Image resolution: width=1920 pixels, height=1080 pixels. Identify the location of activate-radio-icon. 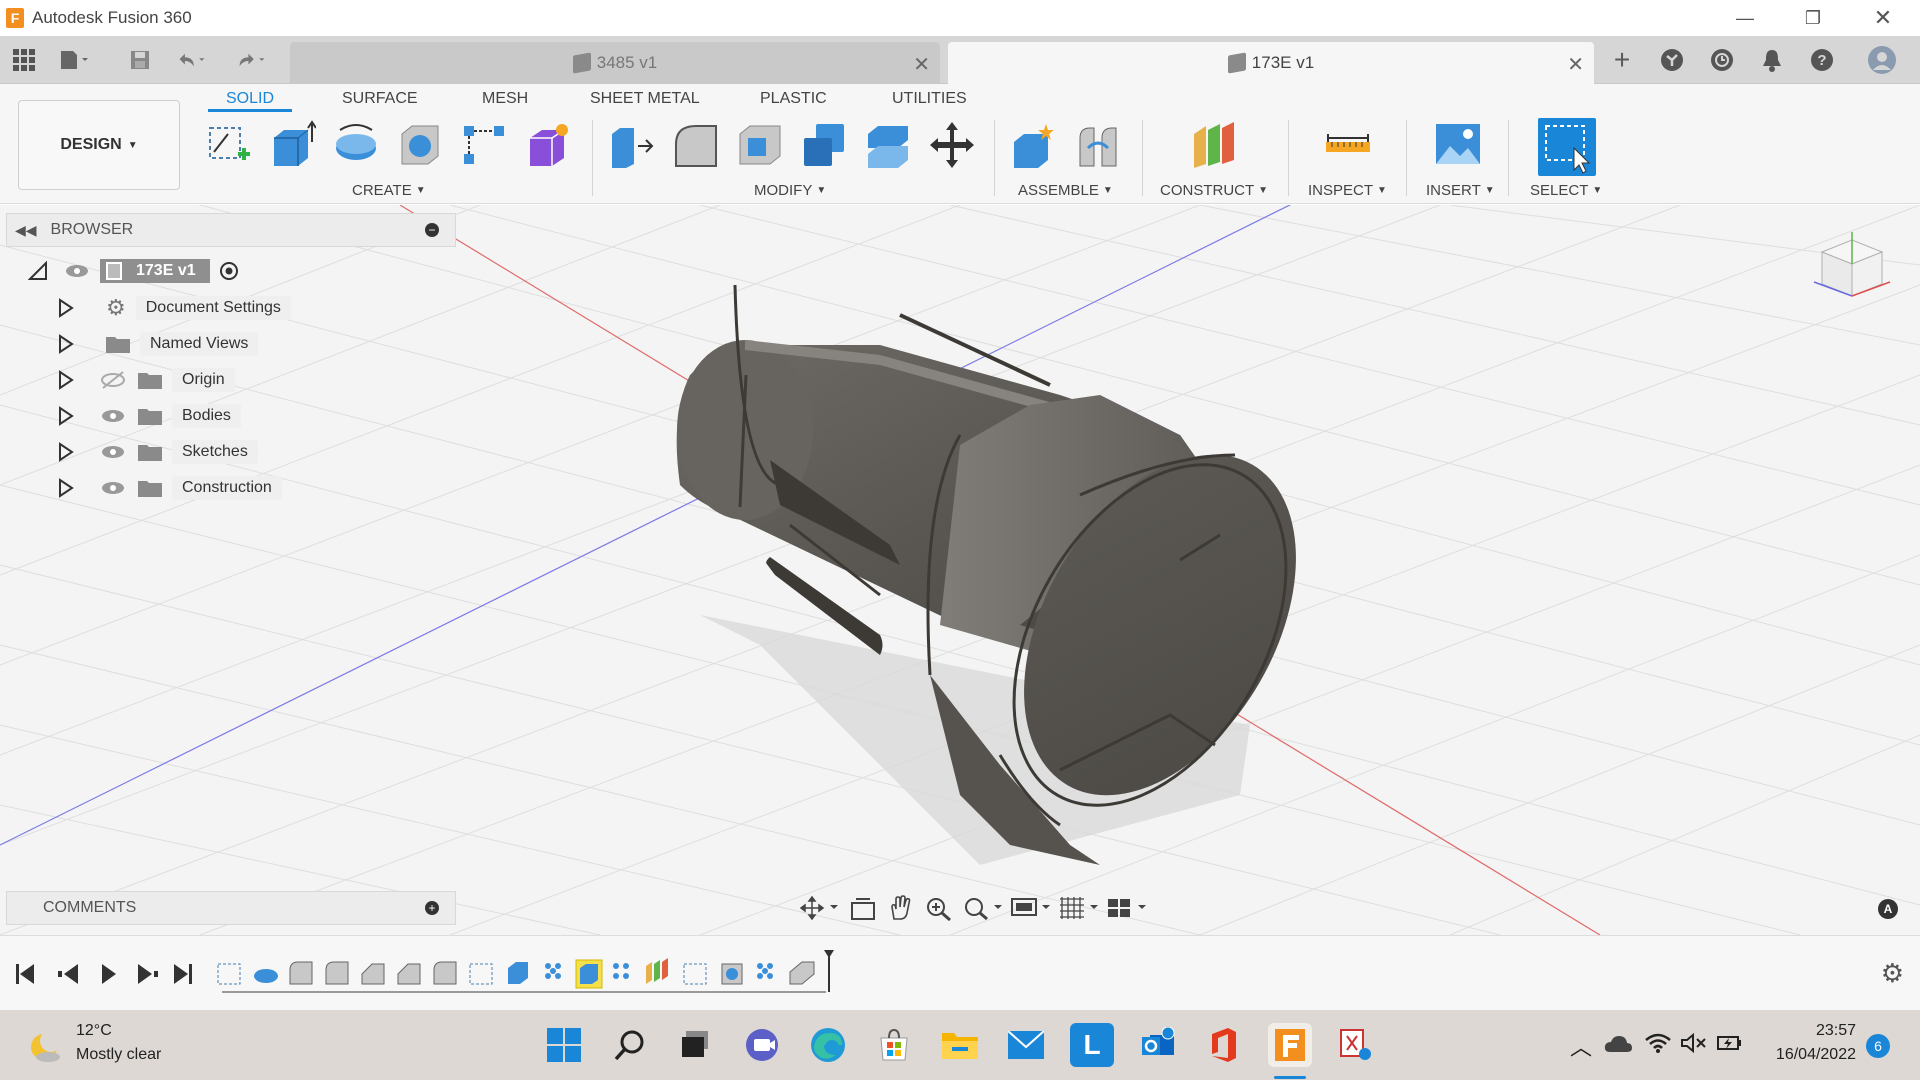
(229, 271).